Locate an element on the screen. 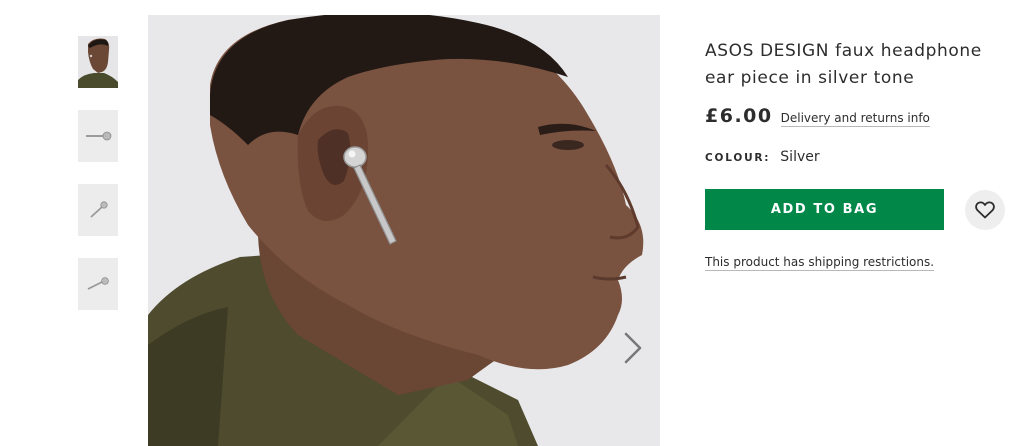 Image resolution: width=1026 pixels, height=446 pixels. thumbnail-earpiece-flat is located at coordinates (98, 284).